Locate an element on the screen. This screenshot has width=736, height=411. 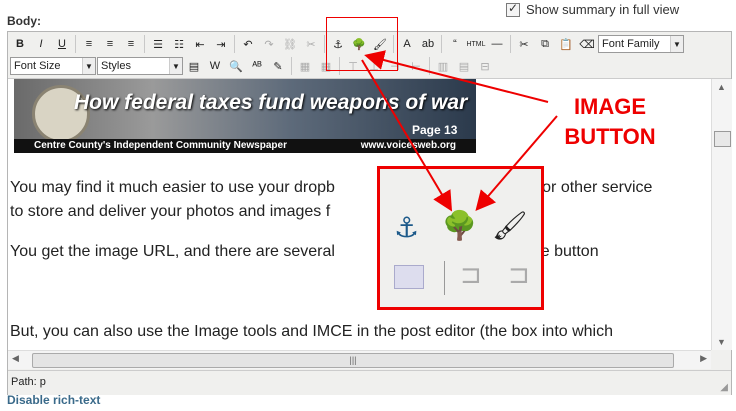
paste-word-button: W is located at coordinates (215, 66).